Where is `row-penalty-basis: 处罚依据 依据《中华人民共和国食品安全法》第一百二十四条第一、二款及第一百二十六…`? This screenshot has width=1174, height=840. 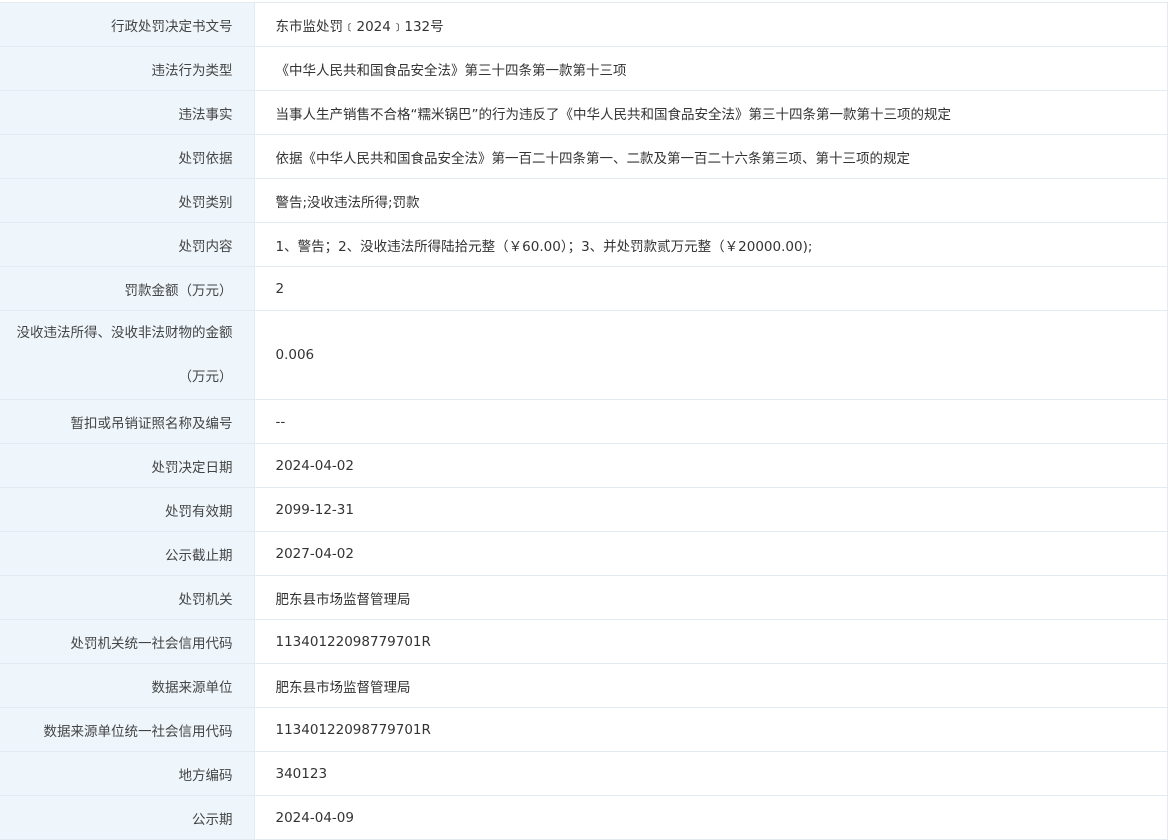 row-penalty-basis: 处罚依据 依据《中华人民共和国食品安全法》第一百二十四条第一、二款及第一百二十六… is located at coordinates (584, 156).